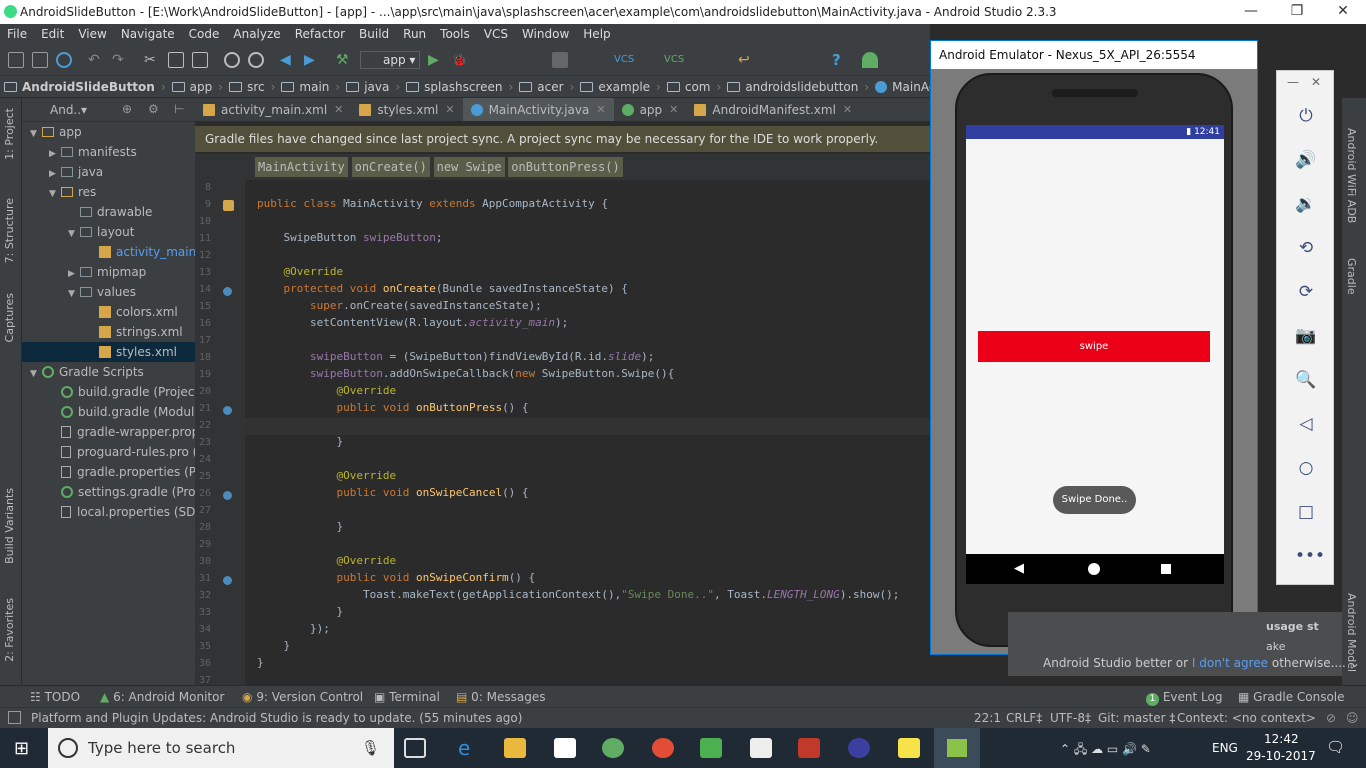 Image resolution: width=1366 pixels, height=768 pixels. I want to click on tree-item-local-properties: local.properties (SDK, so click(108, 512).